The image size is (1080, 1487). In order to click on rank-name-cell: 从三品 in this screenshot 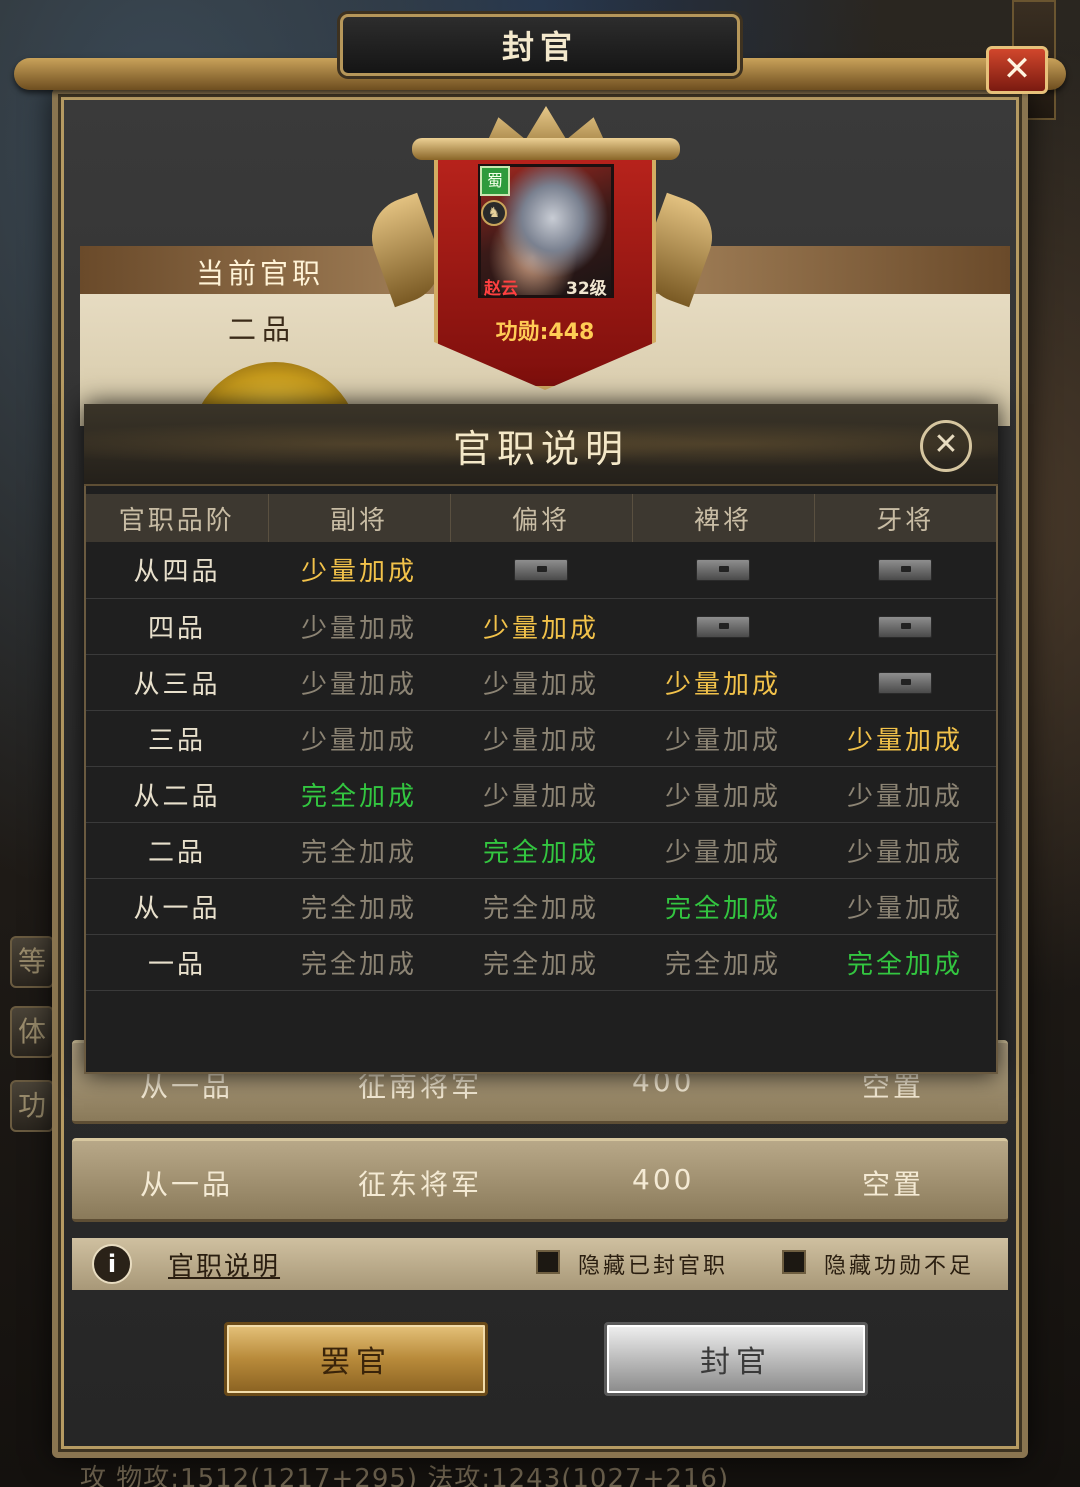, I will do `click(177, 682)`.